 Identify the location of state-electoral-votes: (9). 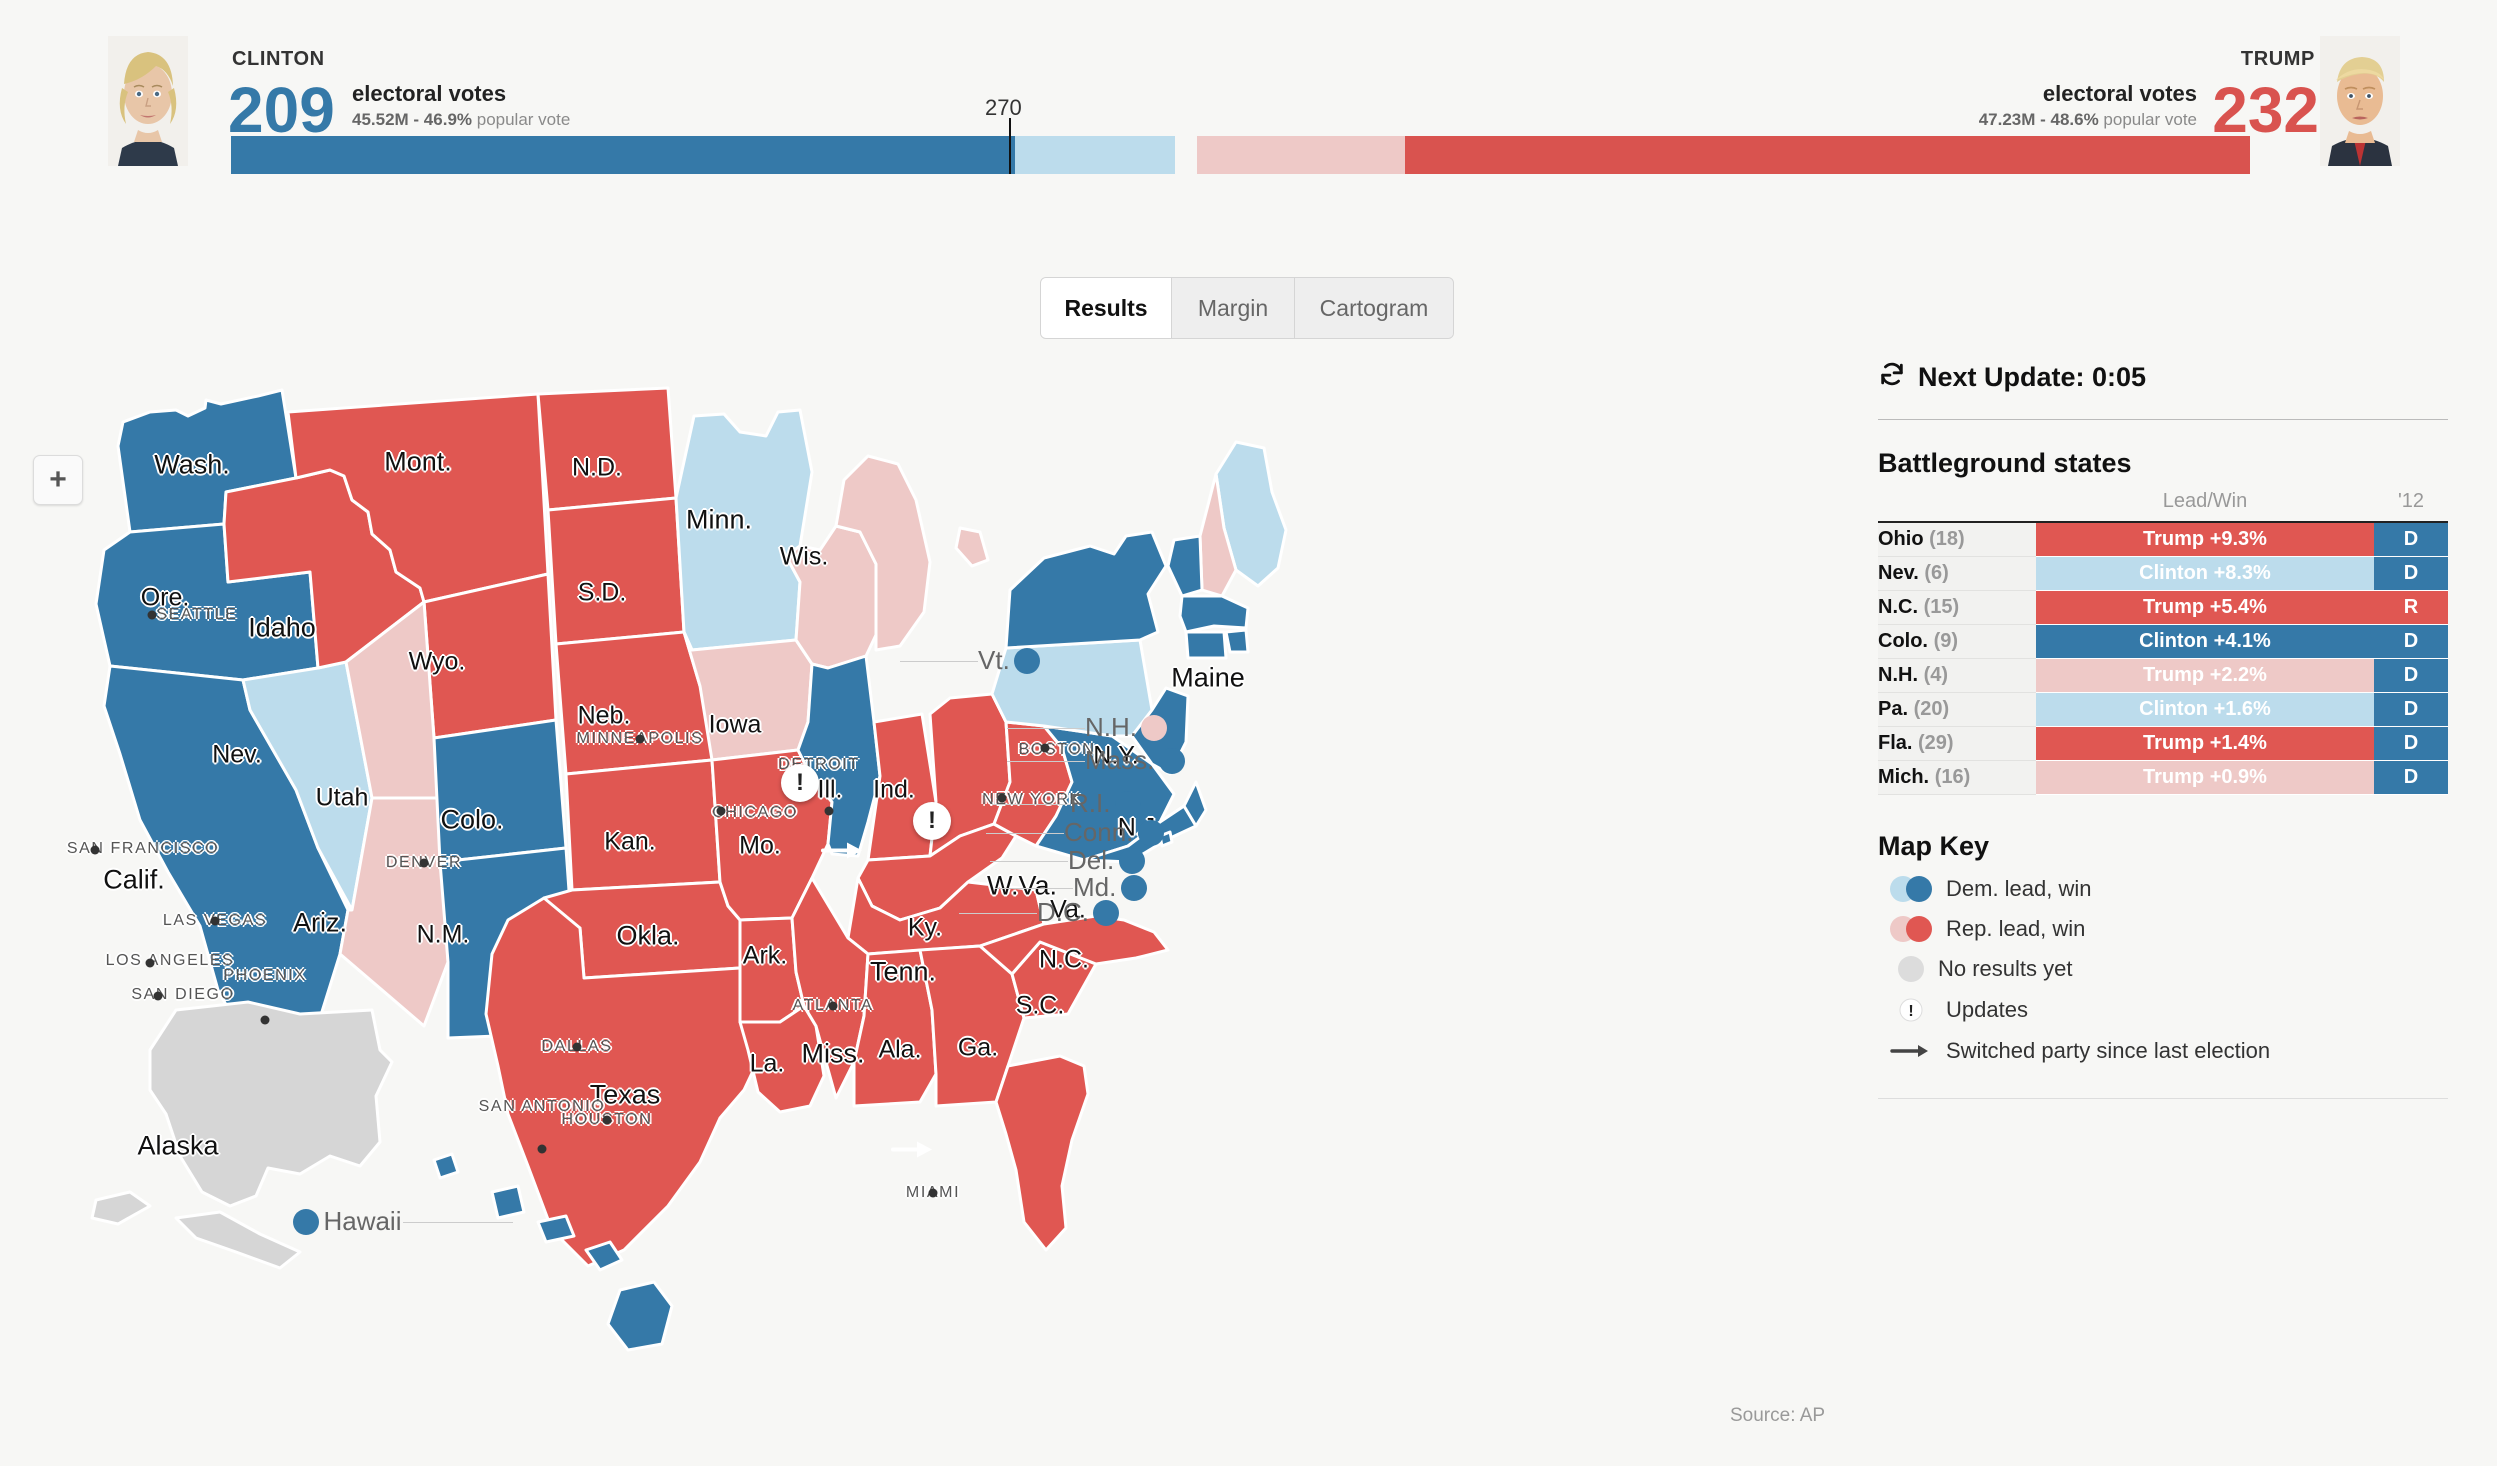
(1946, 641).